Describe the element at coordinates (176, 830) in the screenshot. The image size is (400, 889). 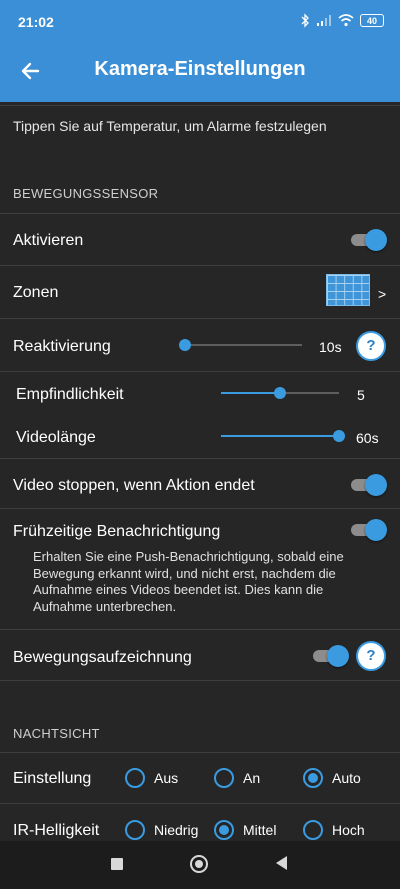
I see `radio-low-label: Niedrig` at that location.